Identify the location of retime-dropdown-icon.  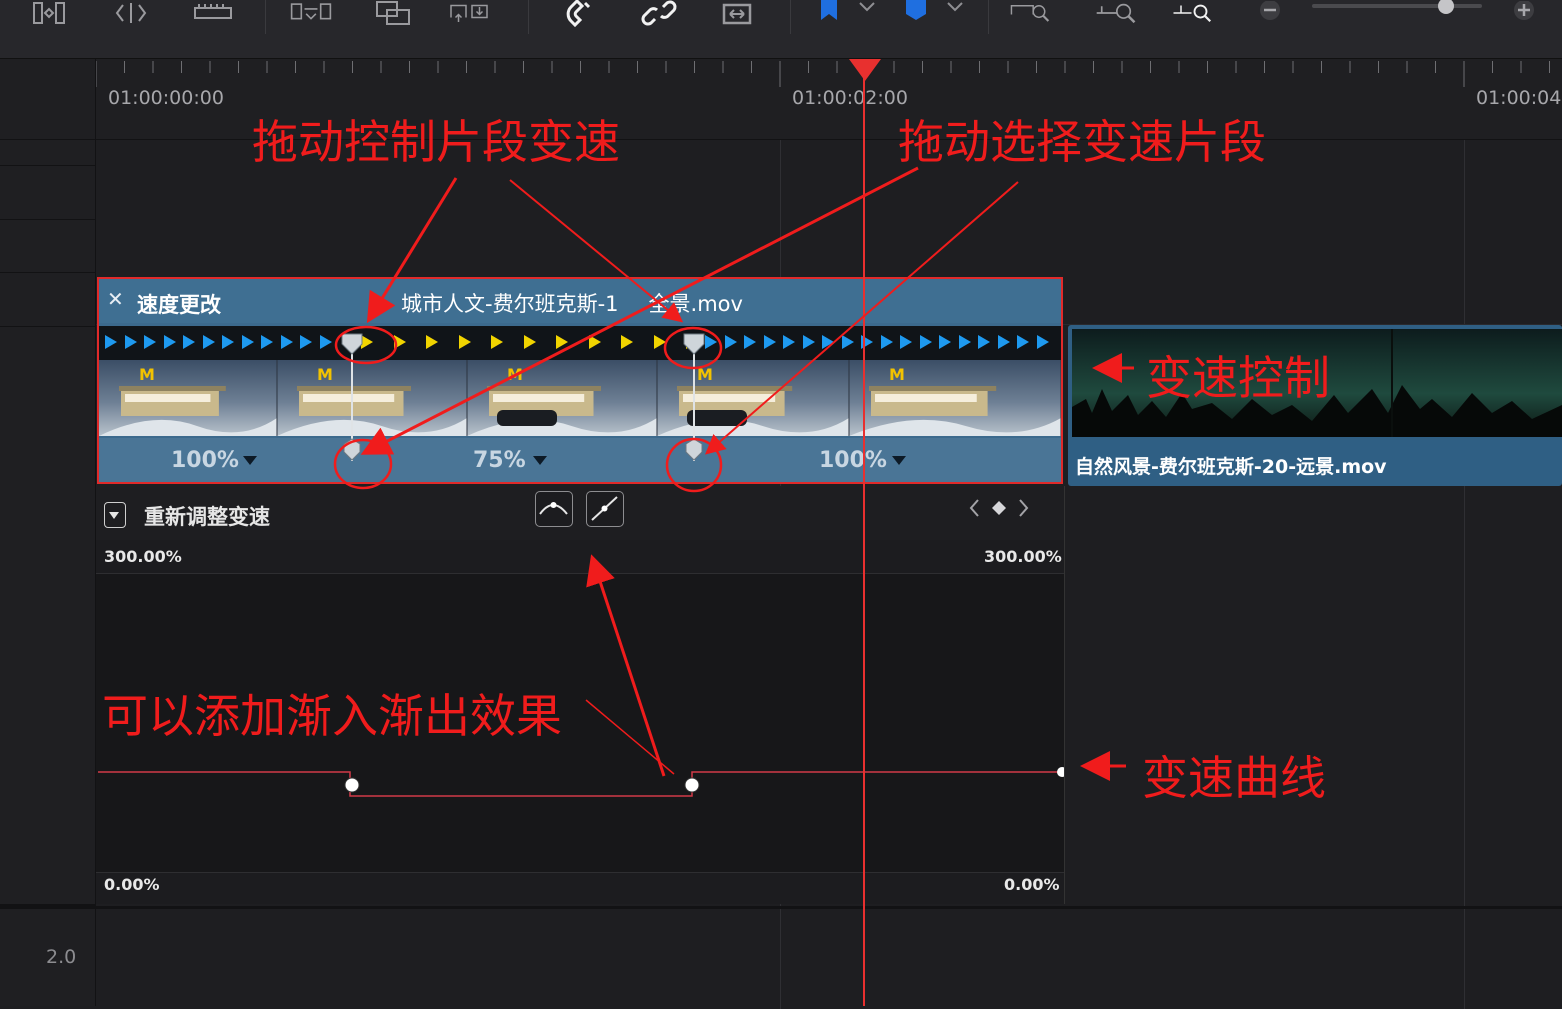
(115, 515).